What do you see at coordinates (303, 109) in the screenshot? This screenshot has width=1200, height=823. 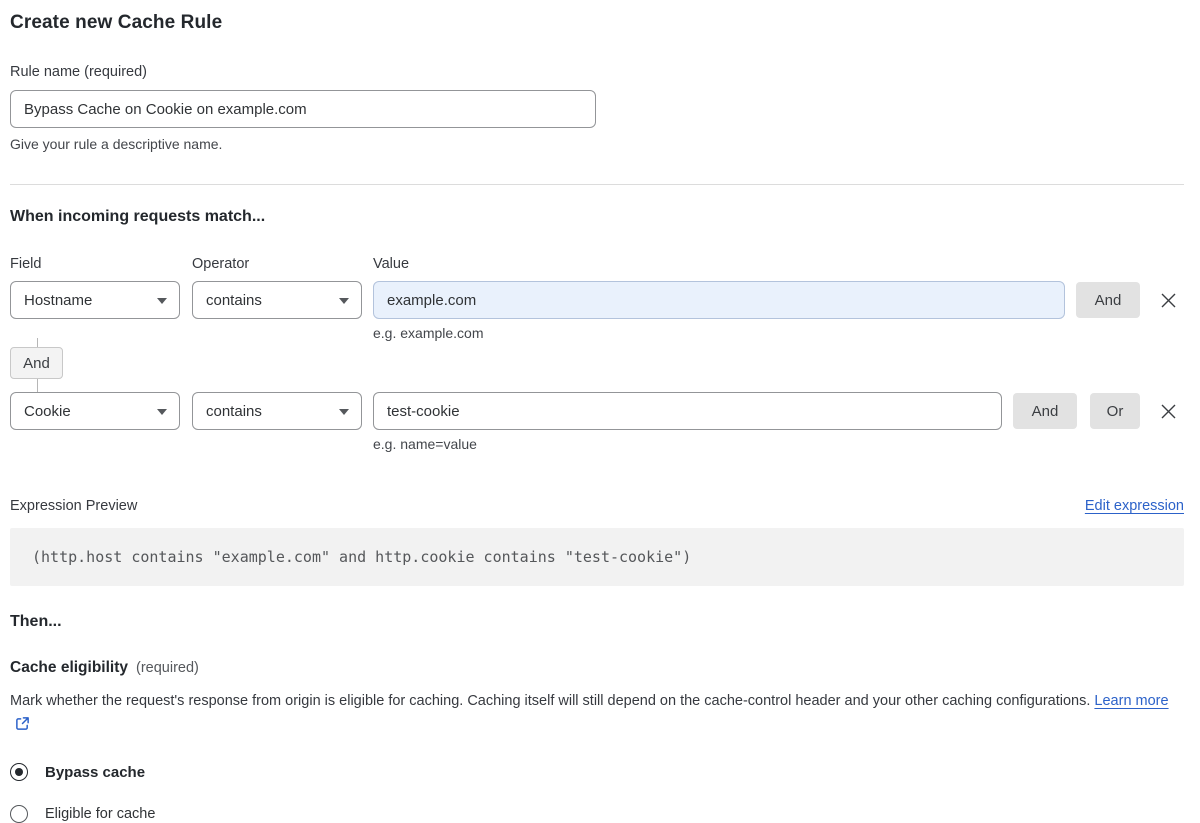 I see `rule-name-input` at bounding box center [303, 109].